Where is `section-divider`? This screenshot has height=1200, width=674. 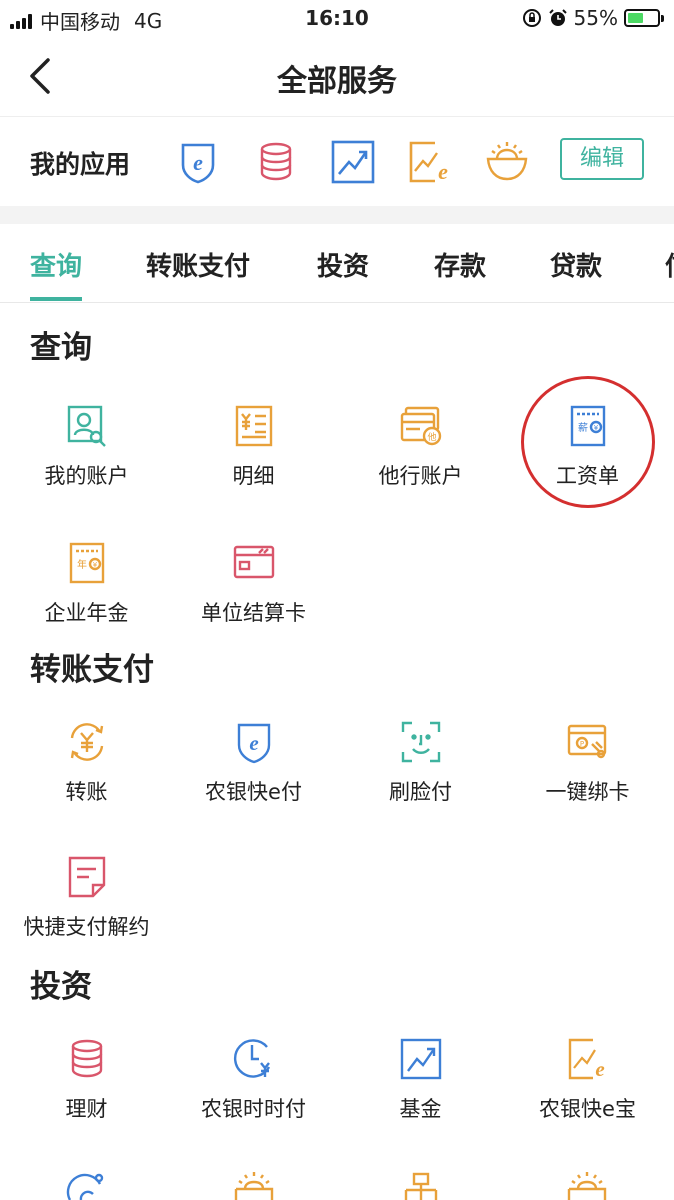 section-divider is located at coordinates (337, 215).